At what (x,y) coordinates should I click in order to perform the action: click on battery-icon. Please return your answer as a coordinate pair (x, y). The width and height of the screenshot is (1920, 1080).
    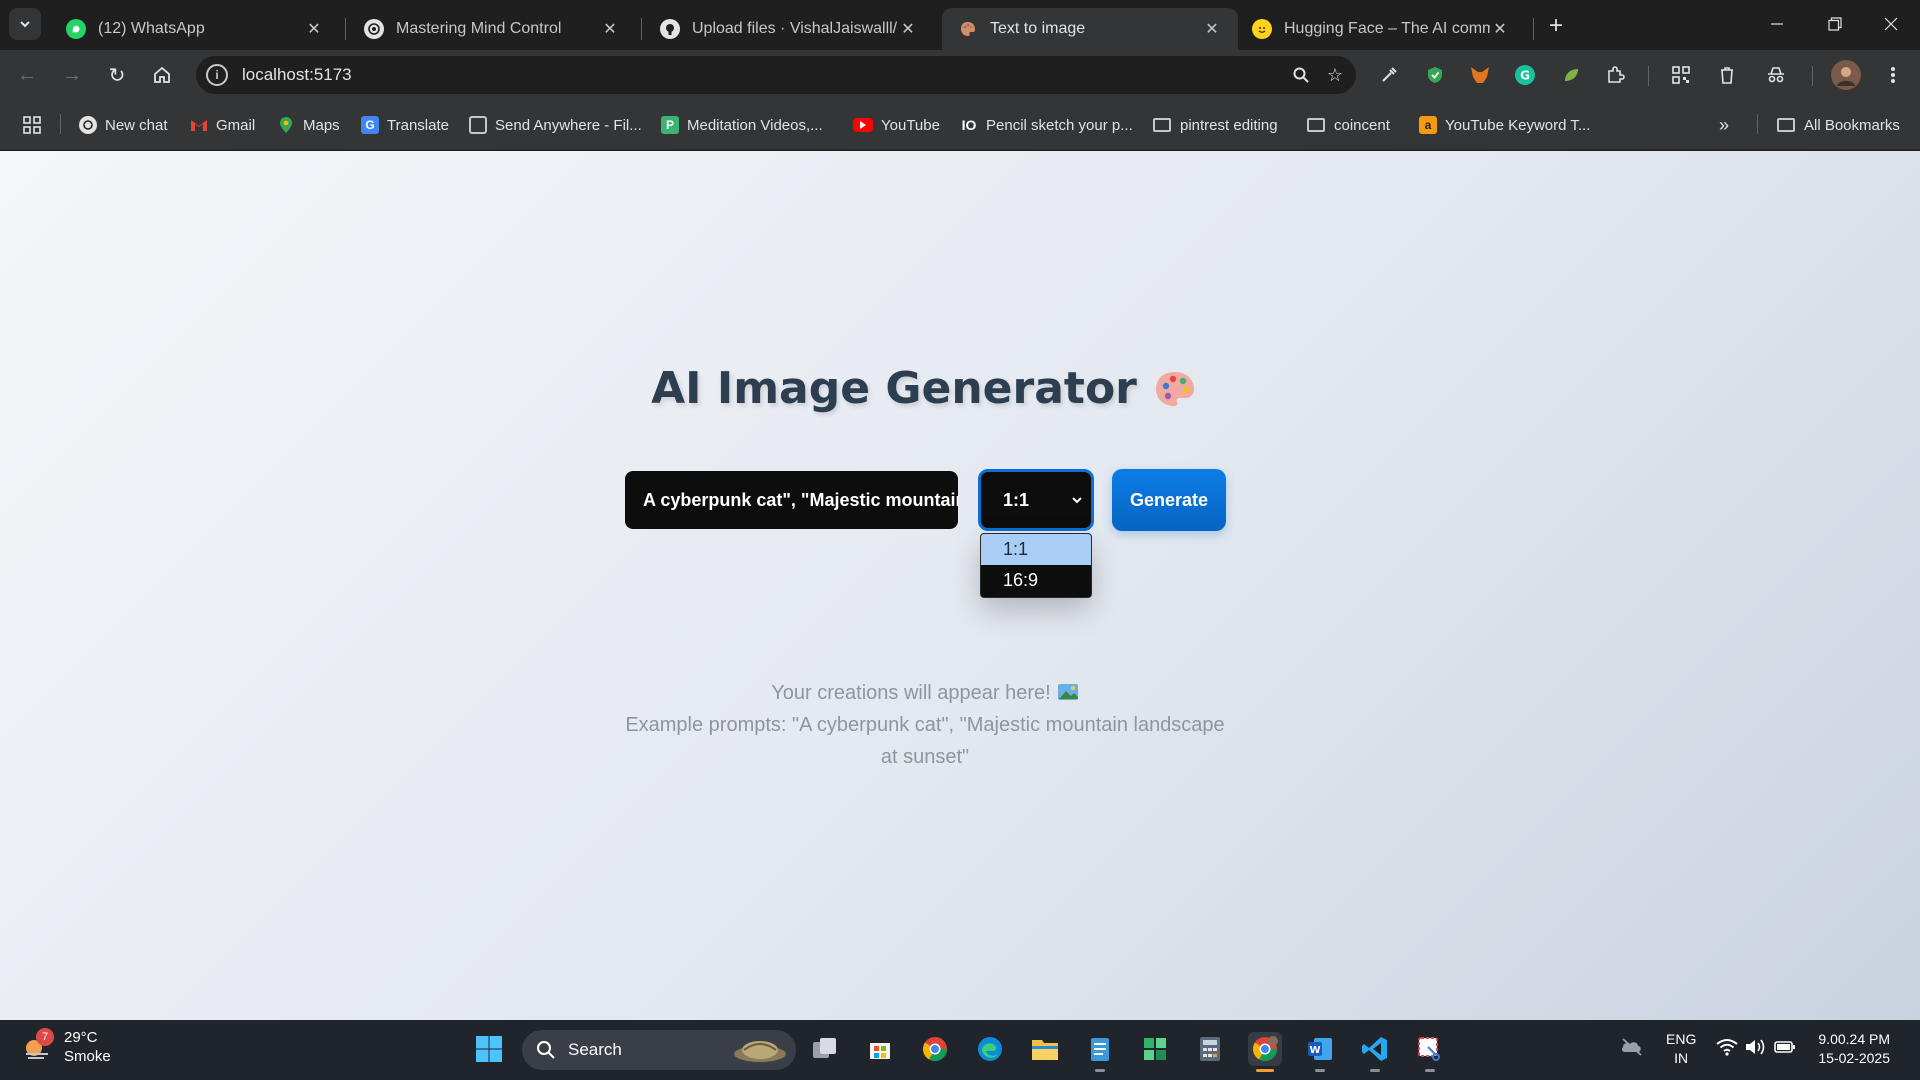
    Looking at the image, I should click on (1785, 1049).